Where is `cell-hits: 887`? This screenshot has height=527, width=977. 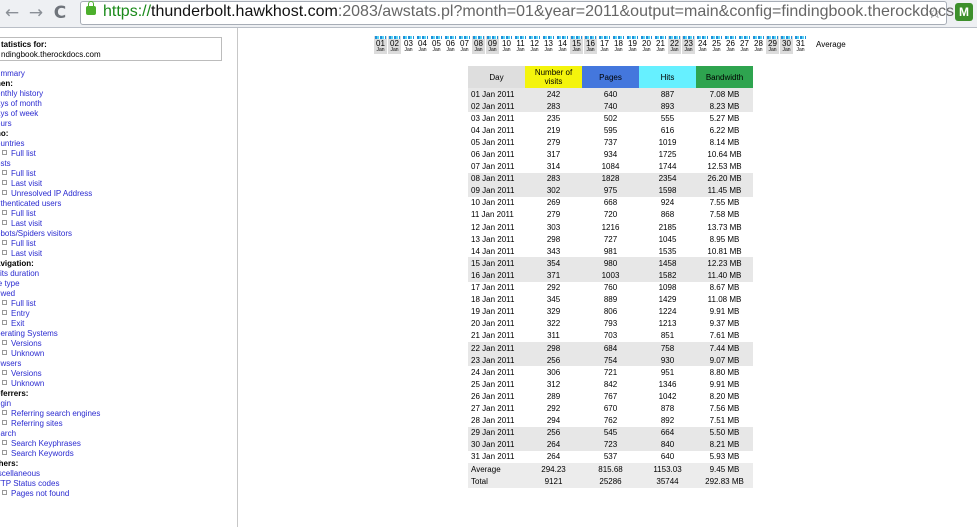
cell-hits: 887 is located at coordinates (667, 94).